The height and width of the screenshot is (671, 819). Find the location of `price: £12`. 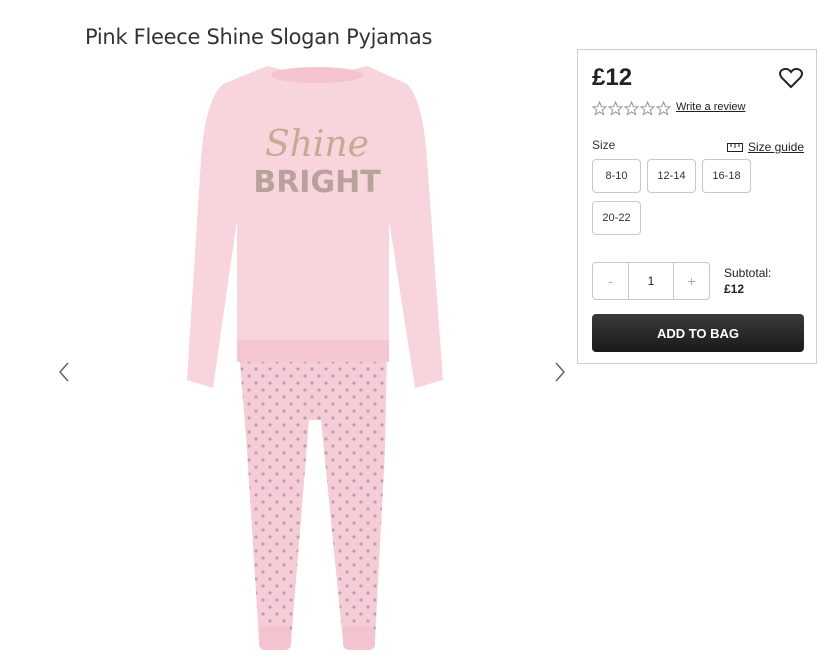

price: £12 is located at coordinates (612, 77).